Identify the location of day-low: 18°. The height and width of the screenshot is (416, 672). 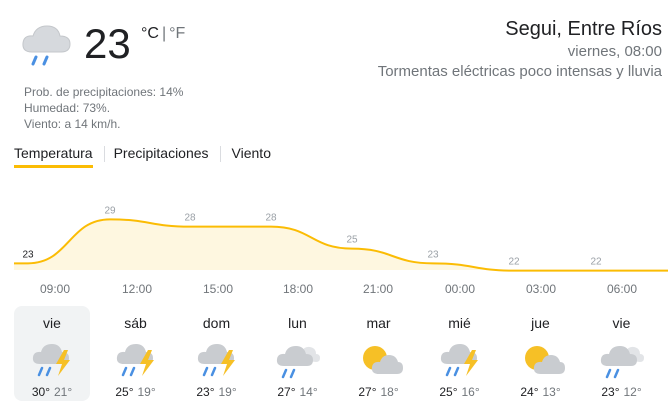
(389, 392).